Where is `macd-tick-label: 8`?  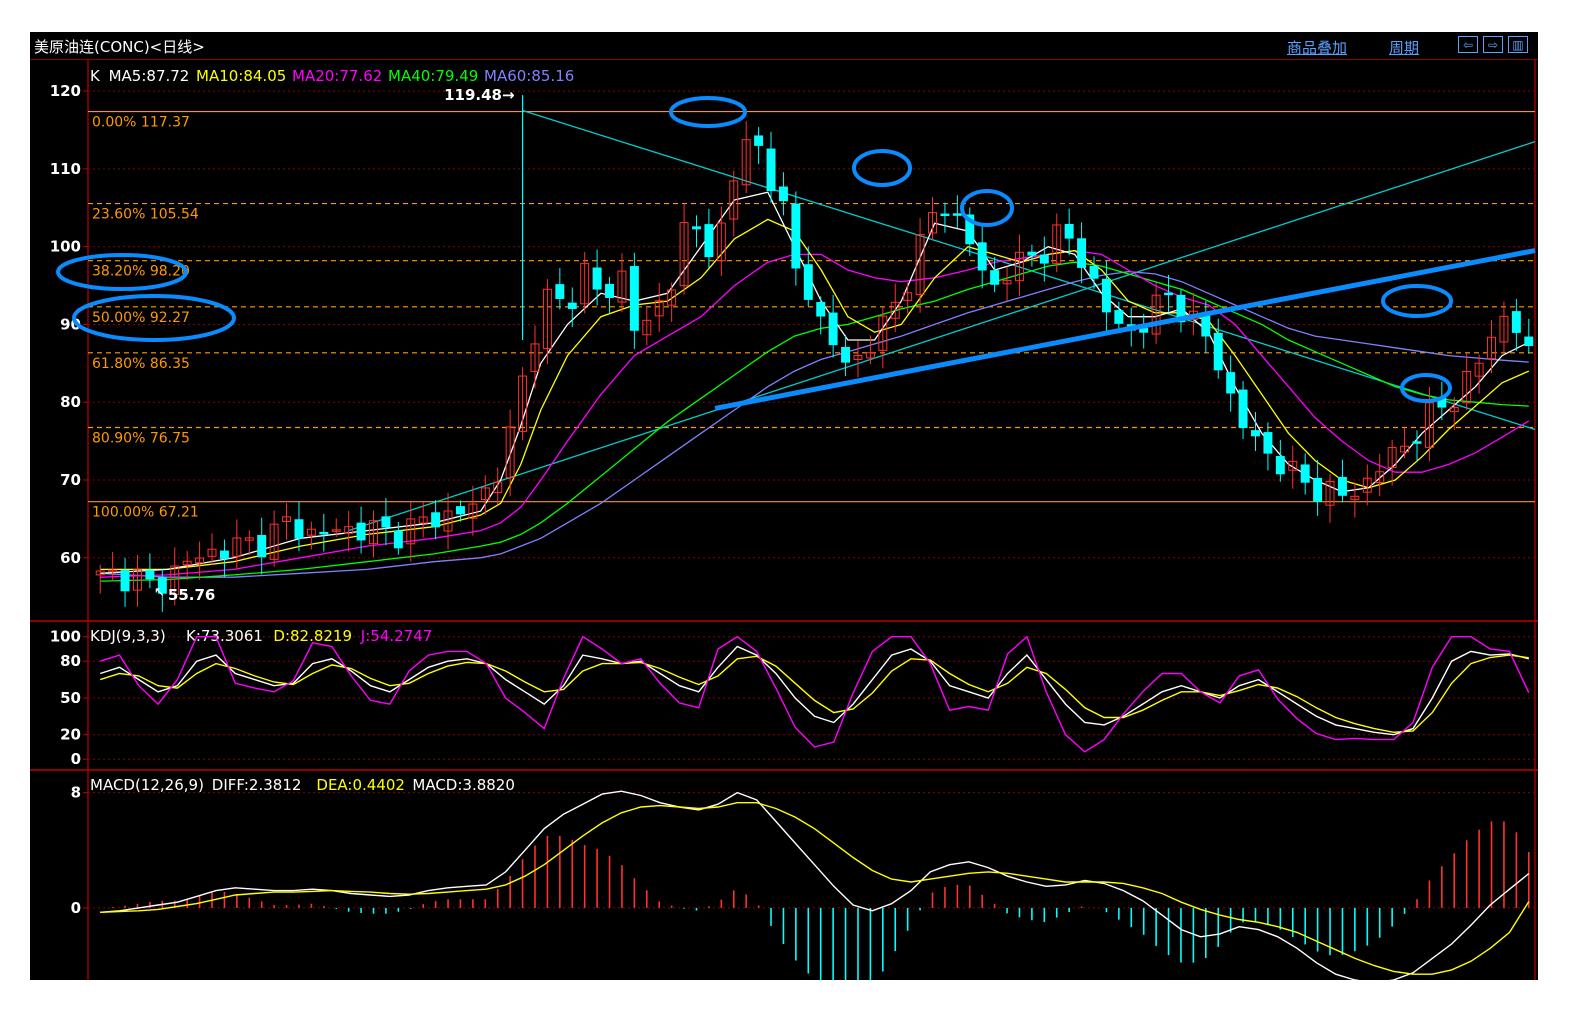 macd-tick-label: 8 is located at coordinates (76, 793).